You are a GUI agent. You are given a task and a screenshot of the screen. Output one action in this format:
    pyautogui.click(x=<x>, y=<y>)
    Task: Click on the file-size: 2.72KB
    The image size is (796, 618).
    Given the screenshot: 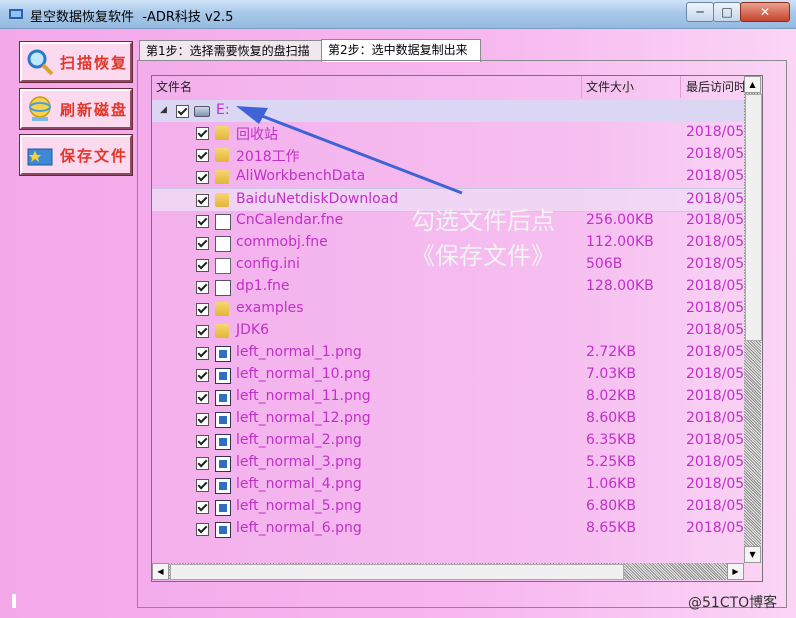 What is the action you would take?
    pyautogui.click(x=611, y=352)
    